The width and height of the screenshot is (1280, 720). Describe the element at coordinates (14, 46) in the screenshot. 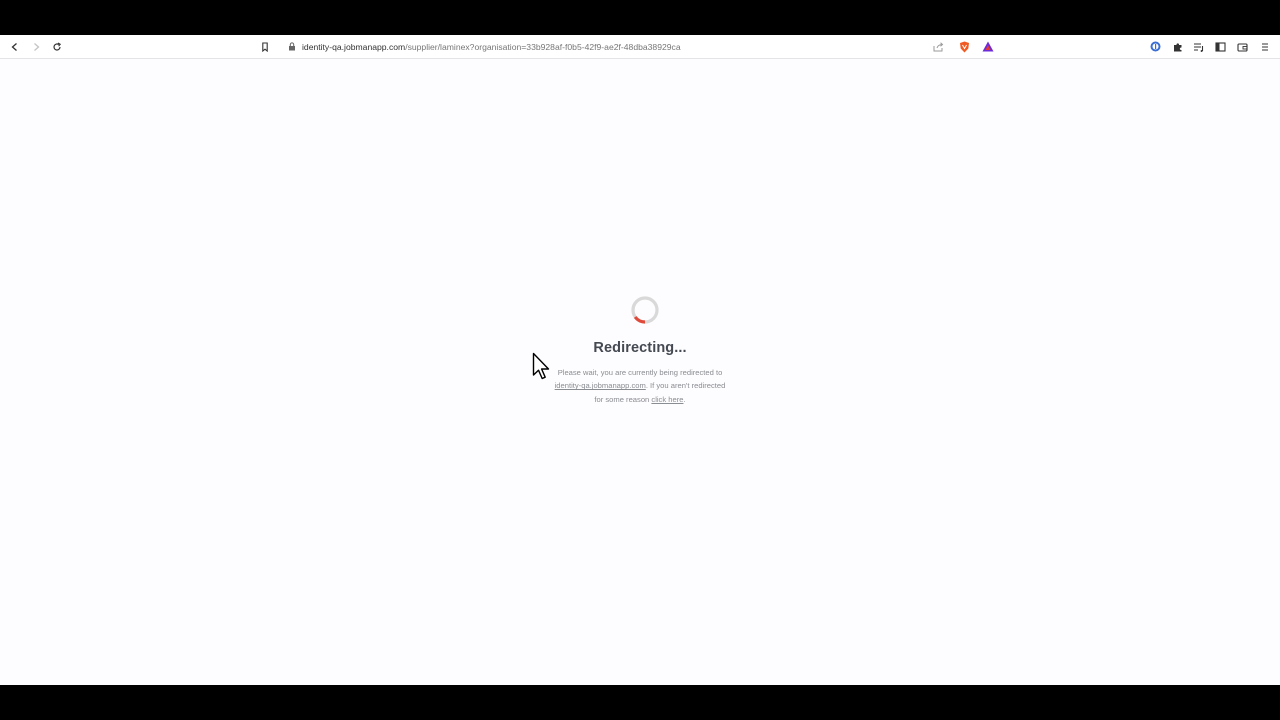

I see `back-arrow-icon` at that location.